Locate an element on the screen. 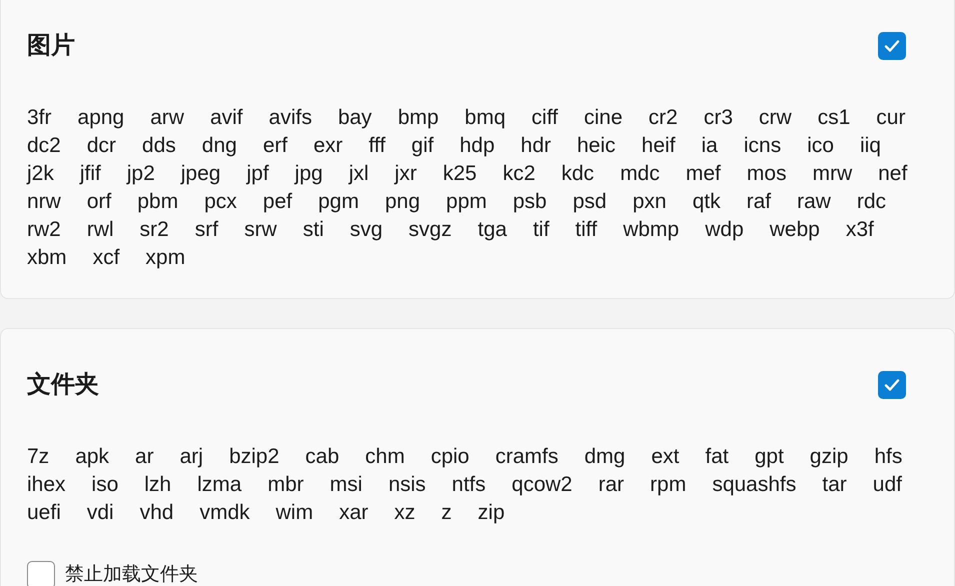  section-title: 文件夹 is located at coordinates (63, 385).